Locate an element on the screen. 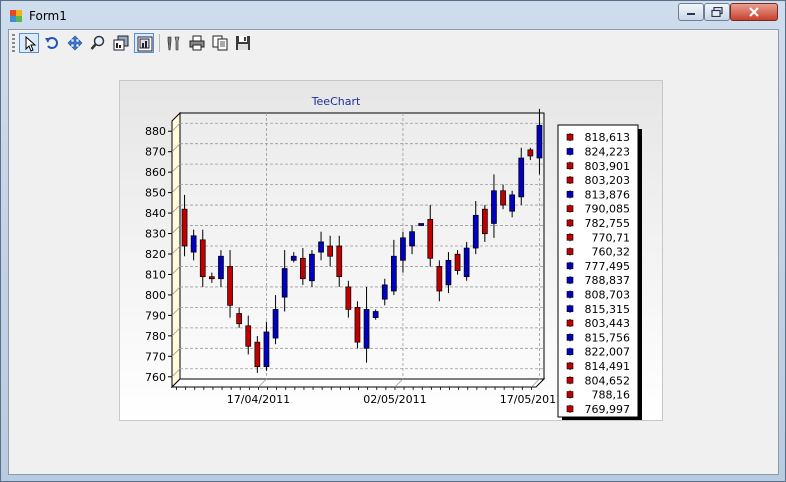 This screenshot has width=786, height=482. y-tick-label: 870 is located at coordinates (155, 152).